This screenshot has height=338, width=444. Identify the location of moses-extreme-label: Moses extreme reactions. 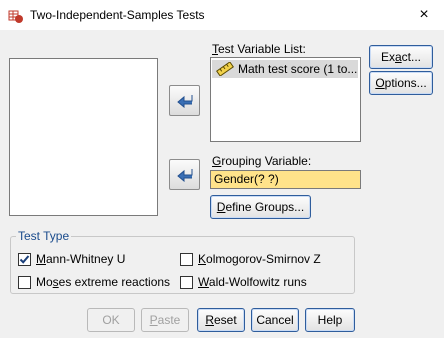
(103, 282).